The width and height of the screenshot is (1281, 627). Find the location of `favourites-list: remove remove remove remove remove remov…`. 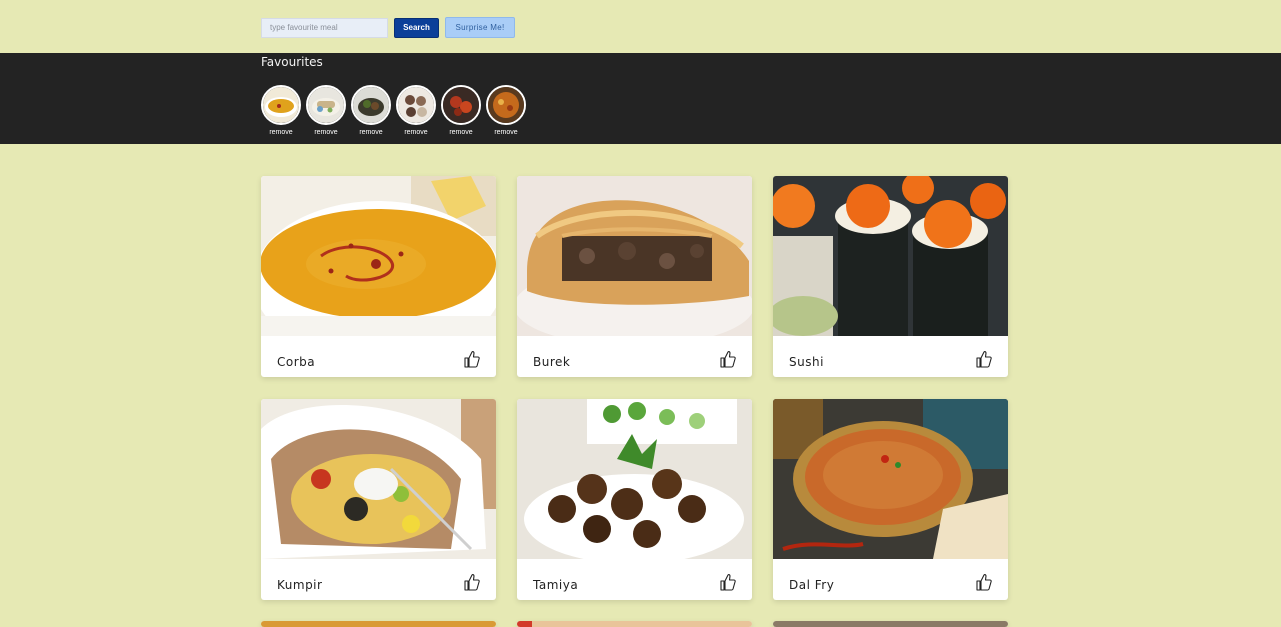

favourites-list: remove remove remove remove remove remov… is located at coordinates (393, 110).